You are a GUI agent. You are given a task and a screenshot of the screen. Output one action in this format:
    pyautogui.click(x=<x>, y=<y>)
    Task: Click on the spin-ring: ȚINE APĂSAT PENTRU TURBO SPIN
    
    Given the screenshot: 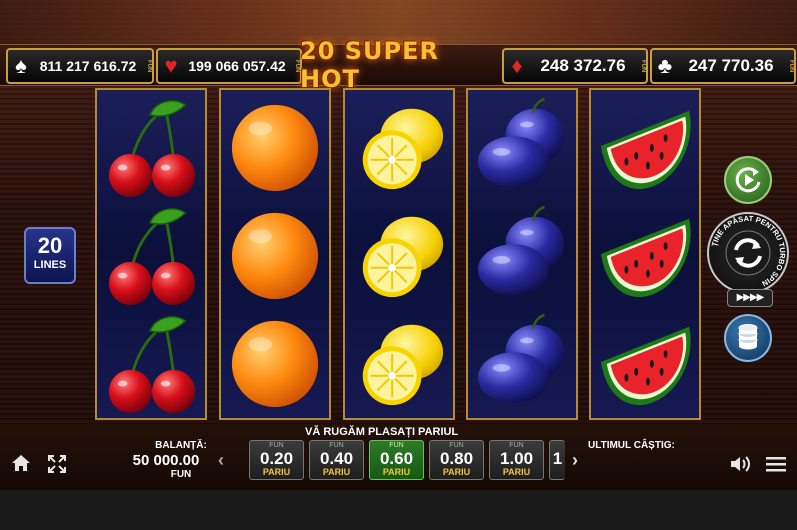 What is the action you would take?
    pyautogui.click(x=748, y=251)
    